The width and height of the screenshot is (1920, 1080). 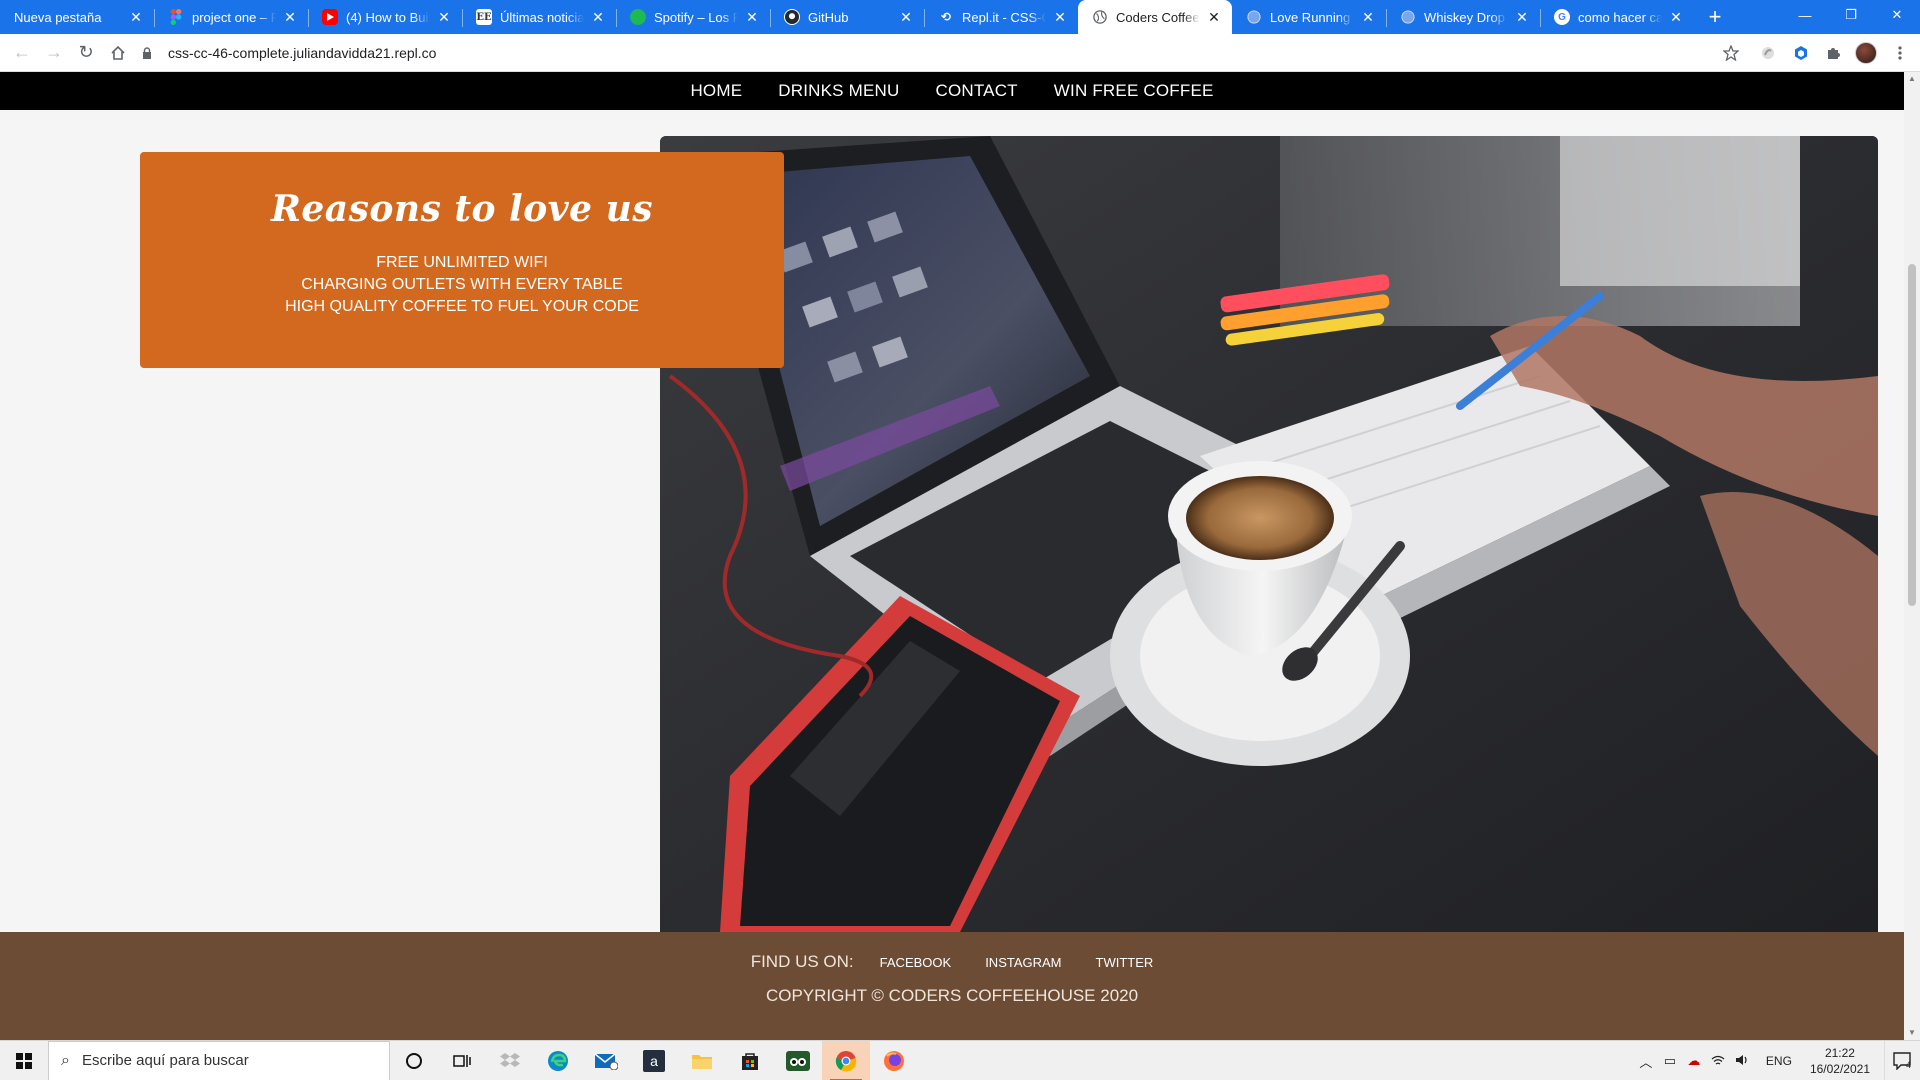 I want to click on forward-arrow-icon: →, so click(x=54, y=53).